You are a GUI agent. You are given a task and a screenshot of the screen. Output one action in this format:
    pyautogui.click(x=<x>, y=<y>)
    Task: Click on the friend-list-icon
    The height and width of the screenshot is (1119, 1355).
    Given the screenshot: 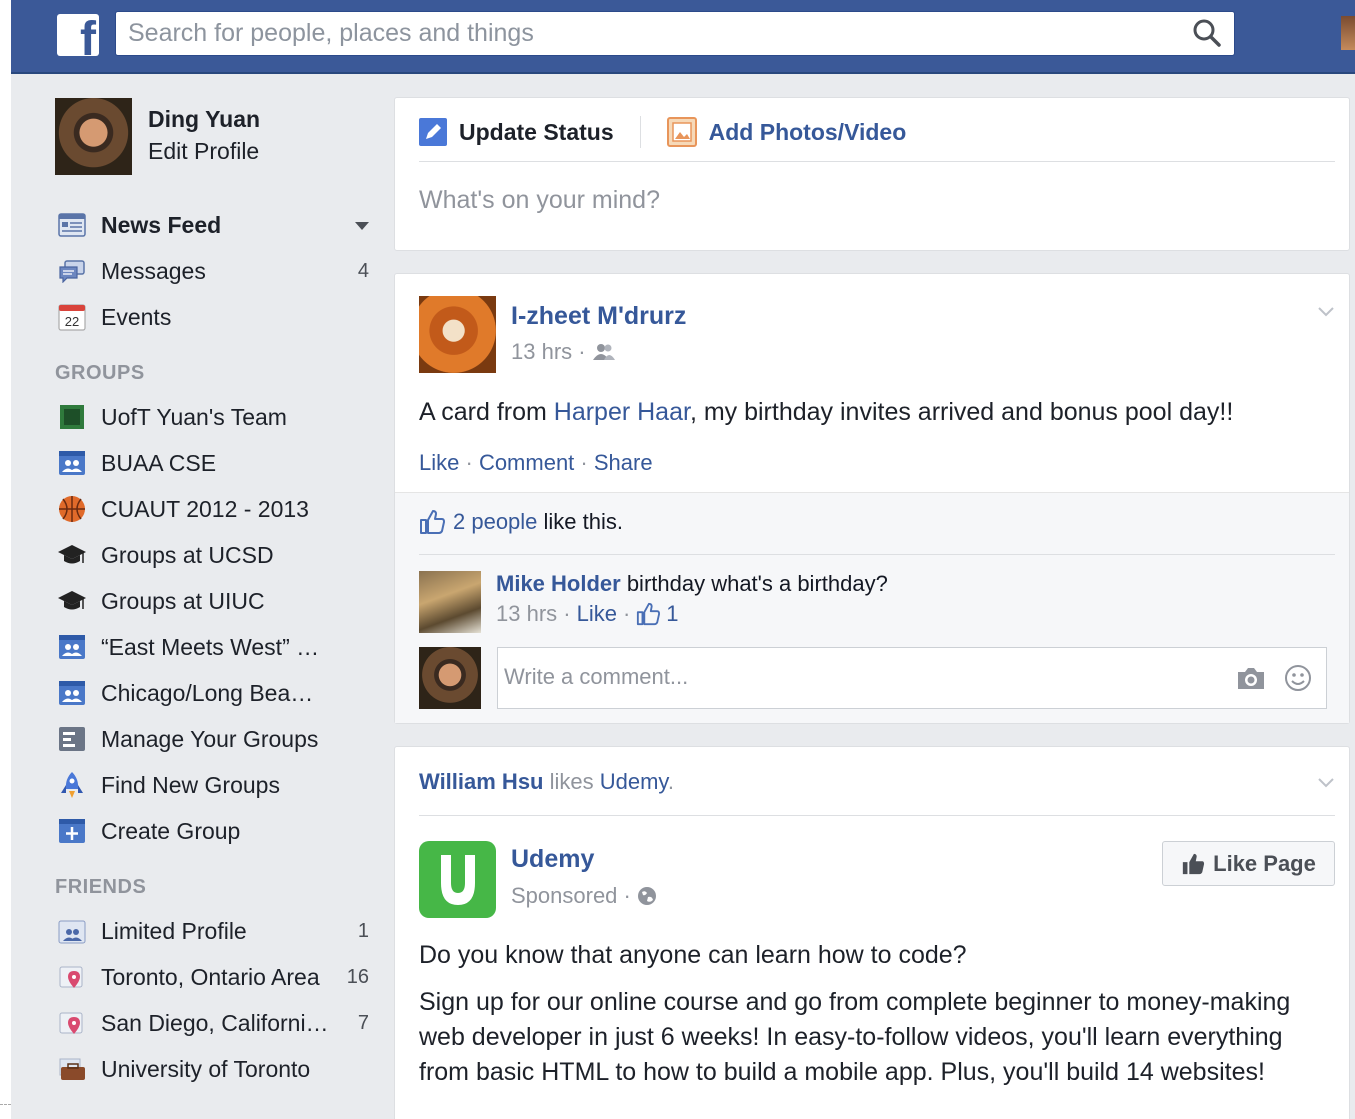 What is the action you would take?
    pyautogui.click(x=72, y=931)
    